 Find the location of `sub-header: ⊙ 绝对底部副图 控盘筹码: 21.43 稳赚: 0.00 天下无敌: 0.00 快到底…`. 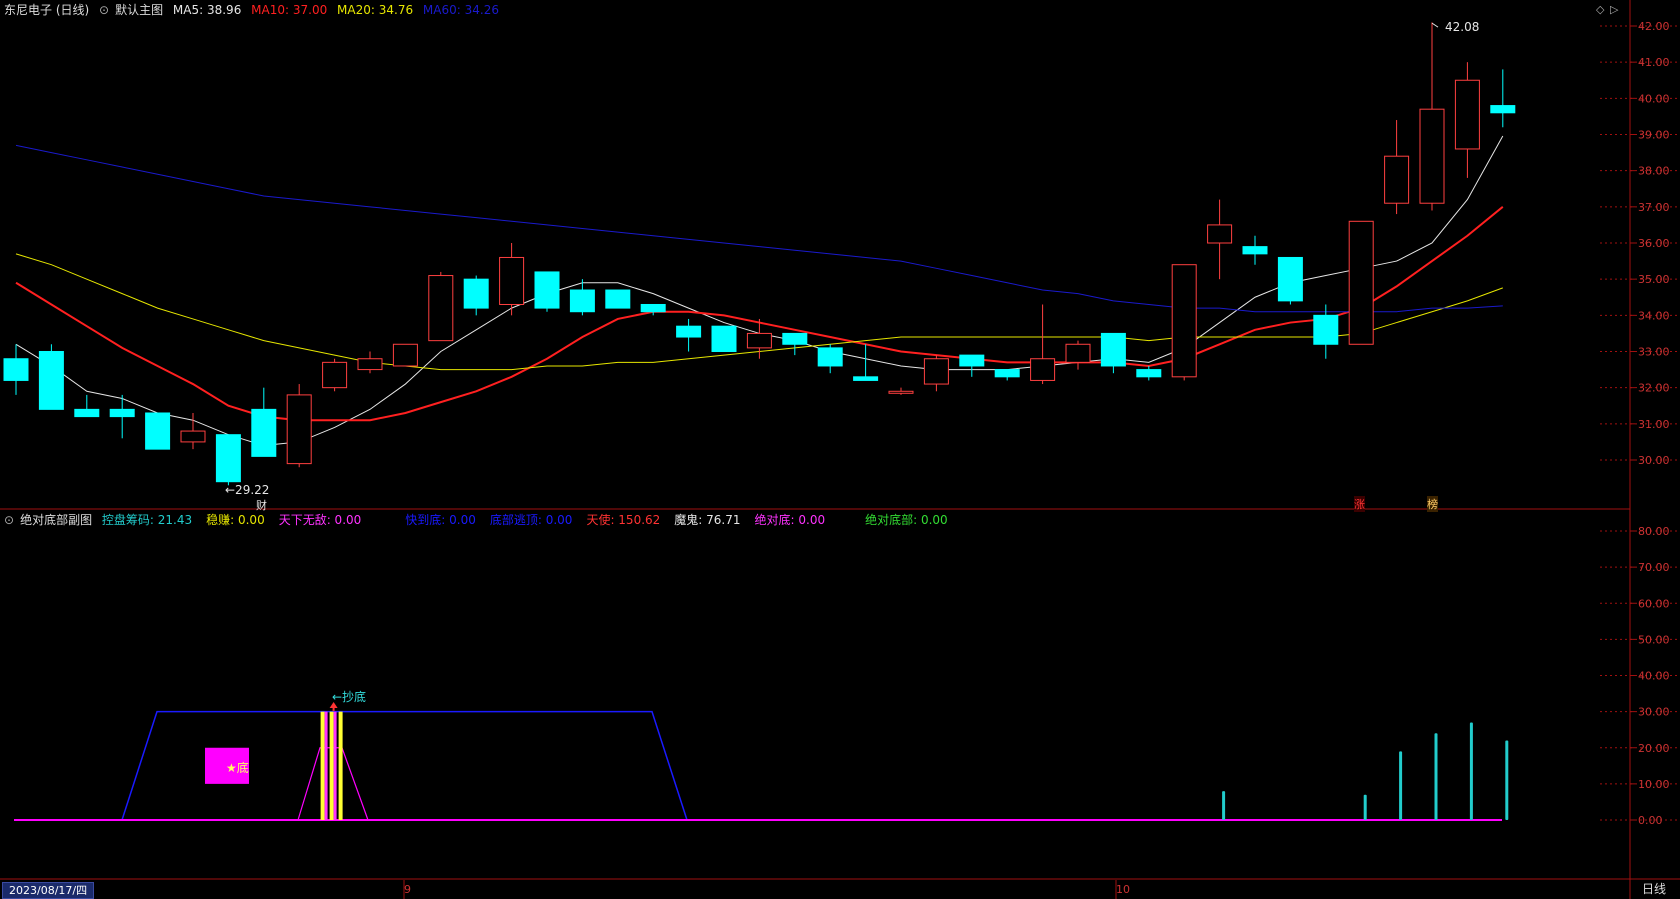

sub-header: ⊙ 绝对底部副图 控盘筹码: 21.43 稳赚: 0.00 天下无敌: 0.00 快到底… is located at coordinates (482, 520).